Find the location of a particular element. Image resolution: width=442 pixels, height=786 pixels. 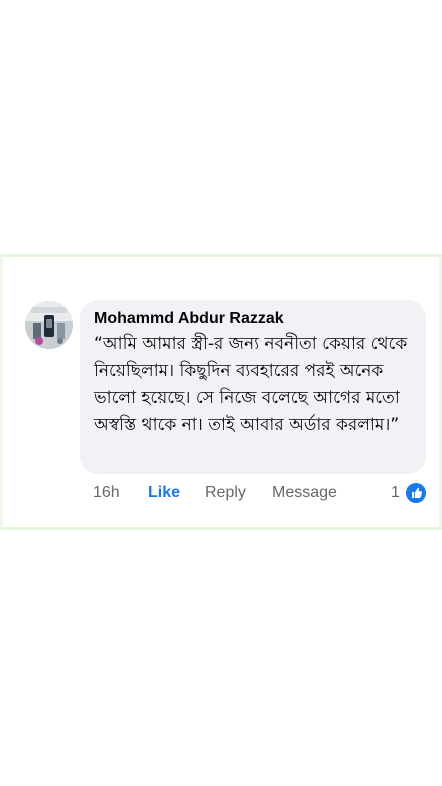

profile-photo-icon is located at coordinates (49, 325).